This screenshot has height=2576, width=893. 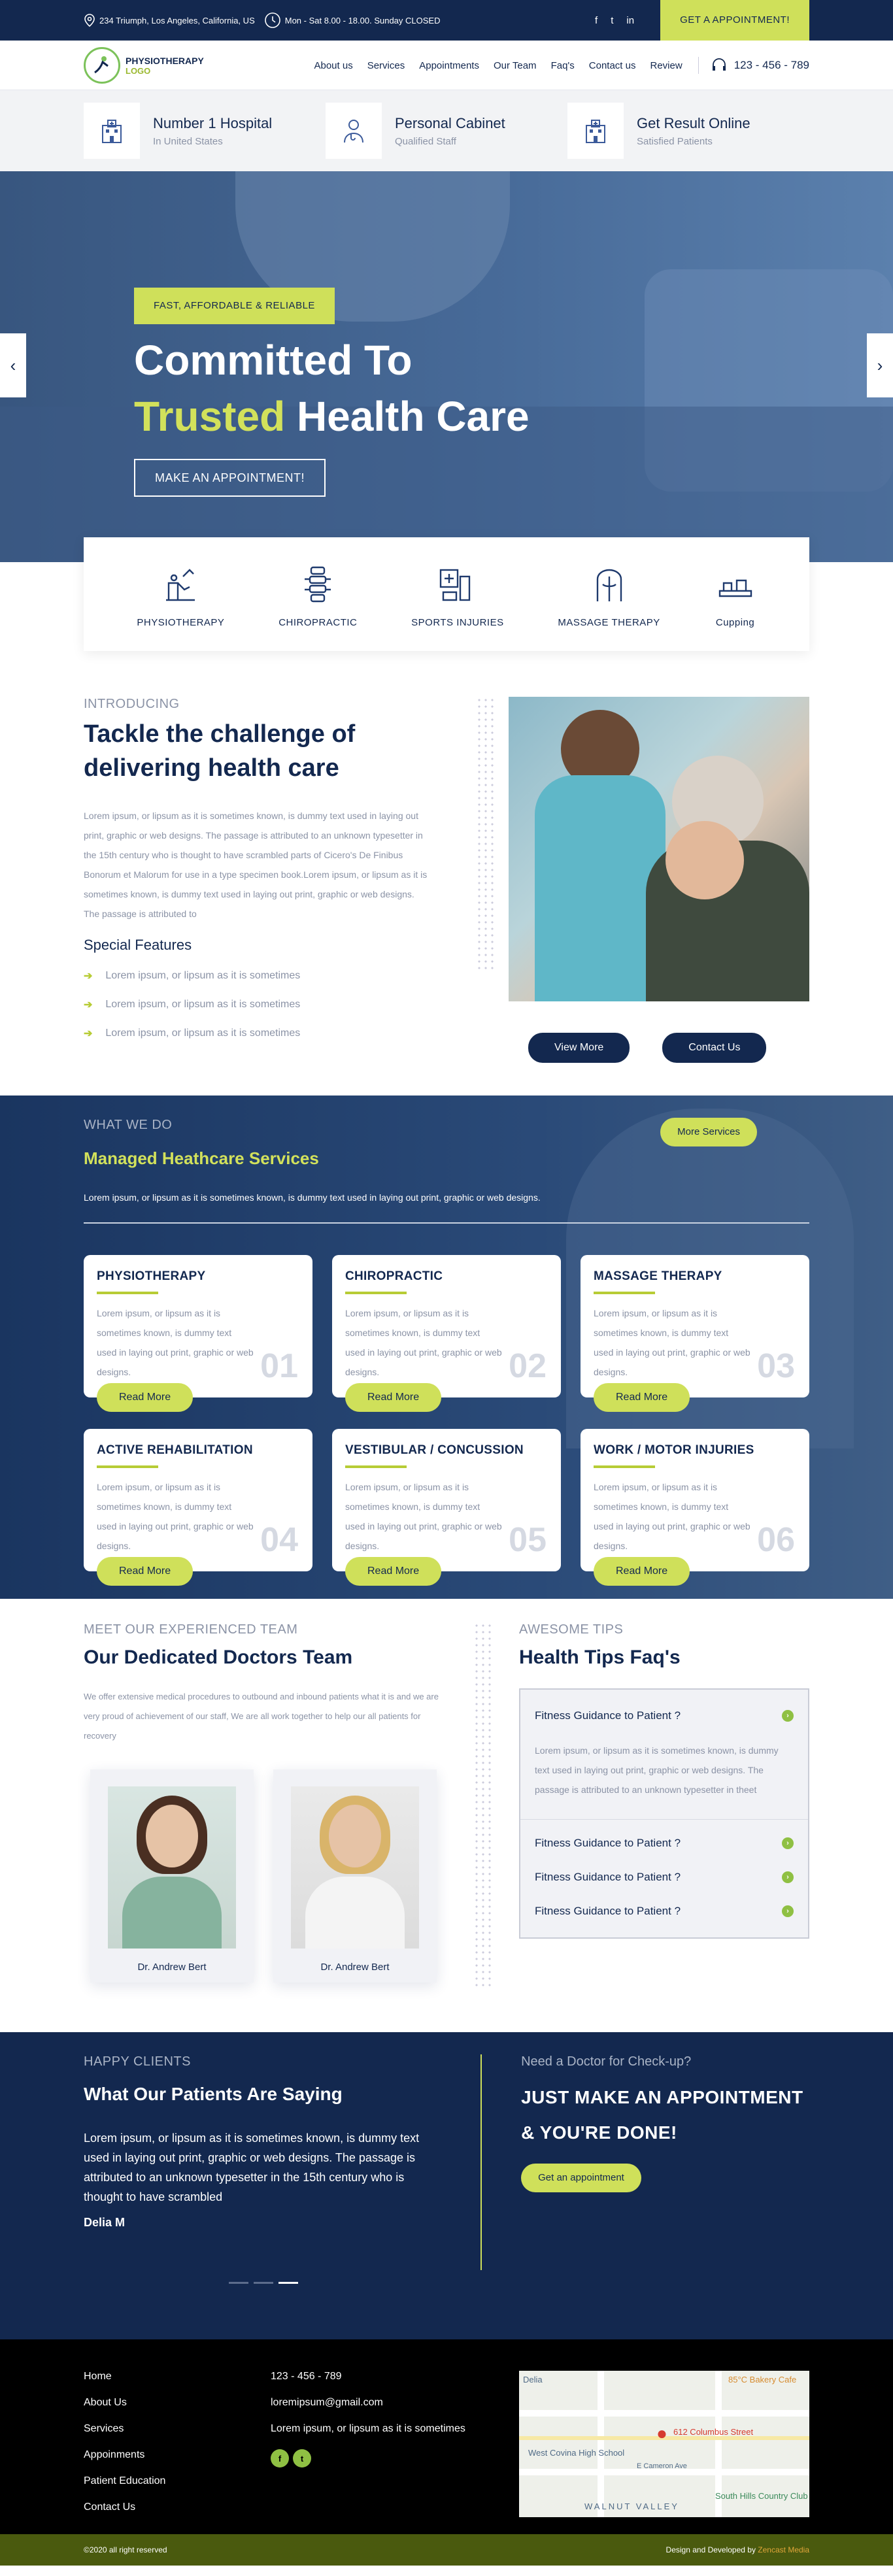 What do you see at coordinates (177, 2515) in the screenshot?
I see `footer-link: Contact Us` at bounding box center [177, 2515].